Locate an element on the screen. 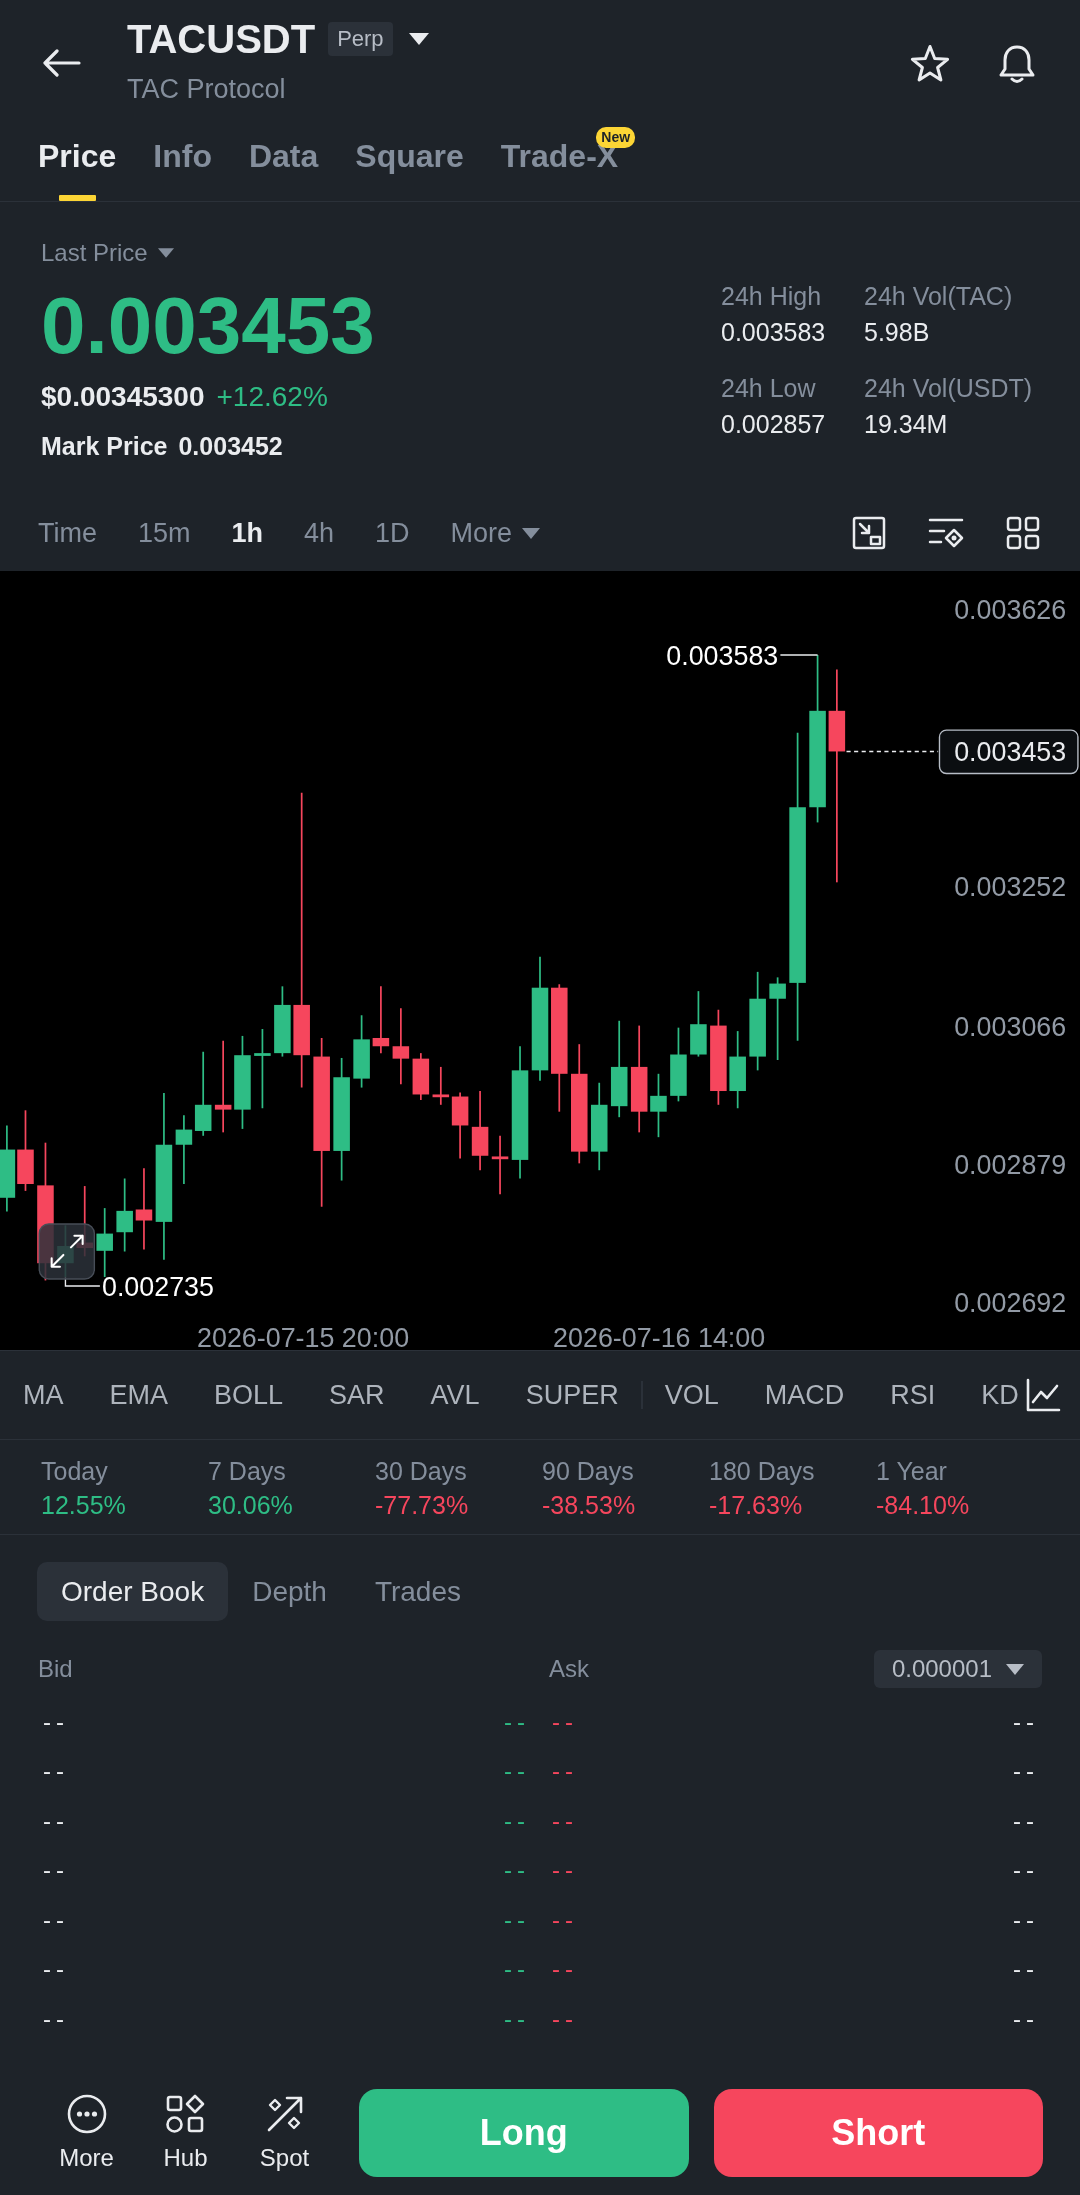 This screenshot has height=2195, width=1080. indicator-tab: KD is located at coordinates (1000, 1395).